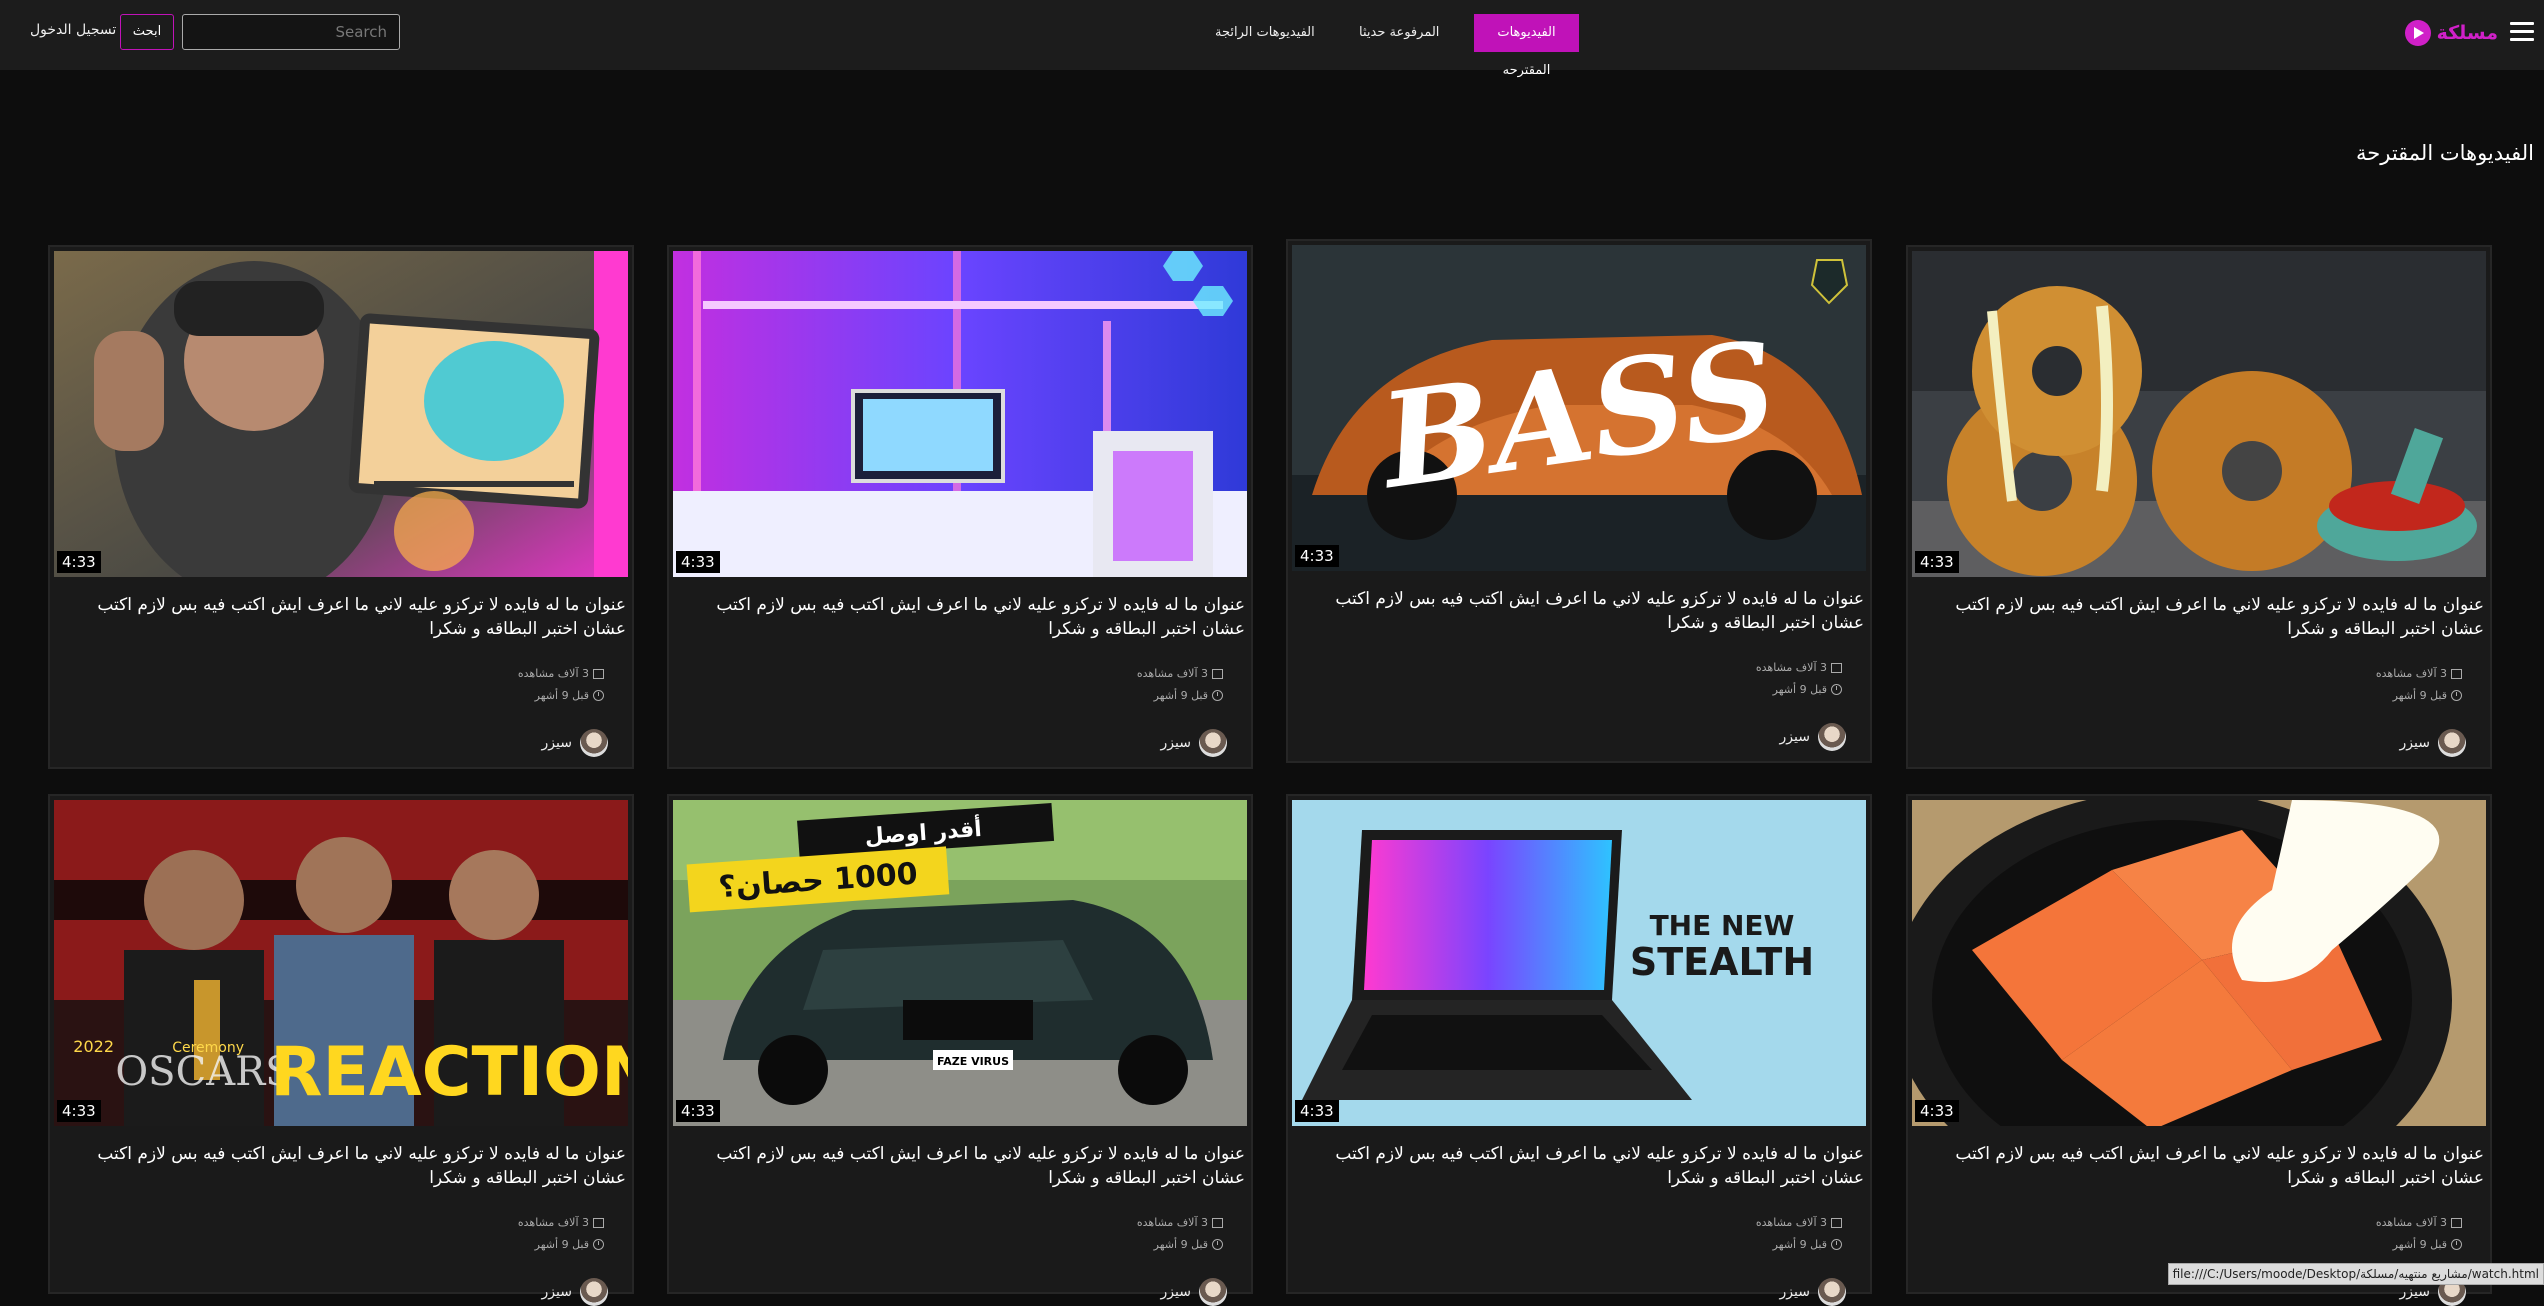 This screenshot has height=1306, width=2544. What do you see at coordinates (291, 32) in the screenshot?
I see `search-input` at bounding box center [291, 32].